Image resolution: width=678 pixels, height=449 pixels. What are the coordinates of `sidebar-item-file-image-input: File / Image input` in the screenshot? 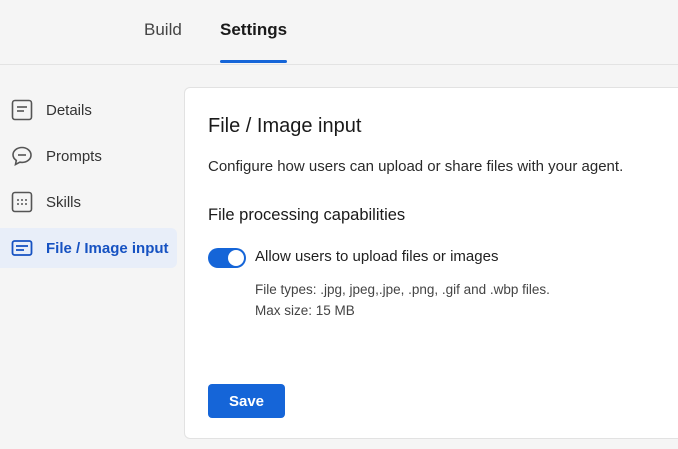 It's located at (88, 248).